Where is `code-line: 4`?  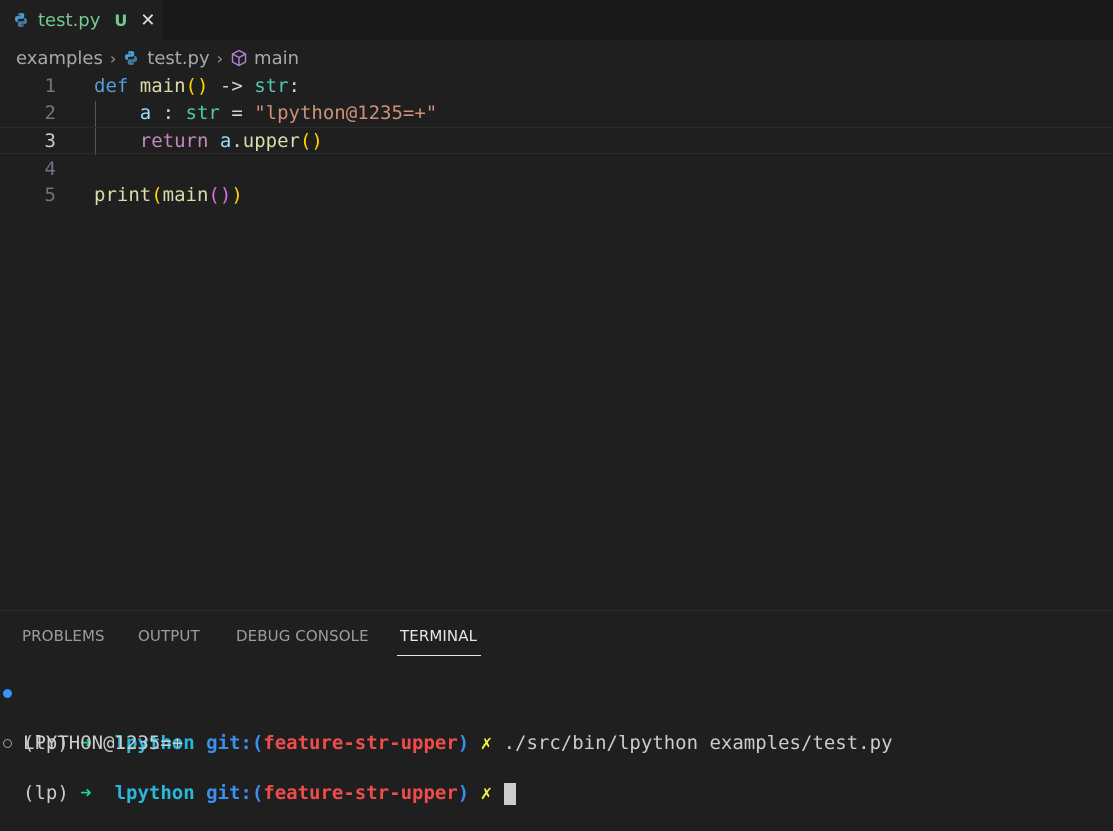
code-line: 4 is located at coordinates (556, 169).